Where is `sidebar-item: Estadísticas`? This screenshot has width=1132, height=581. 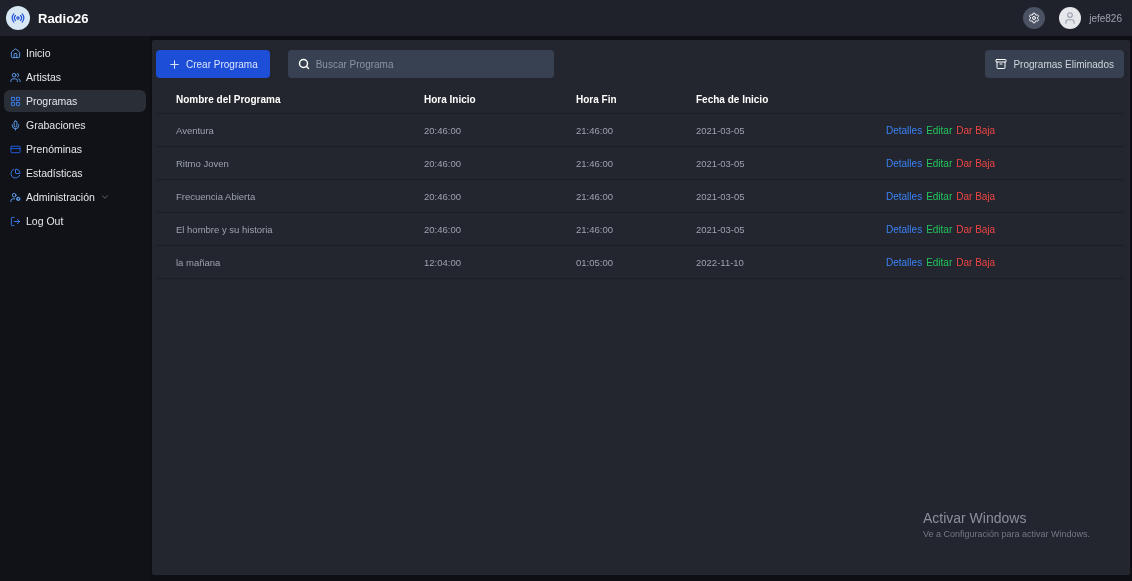
sidebar-item: Estadísticas is located at coordinates (75, 173).